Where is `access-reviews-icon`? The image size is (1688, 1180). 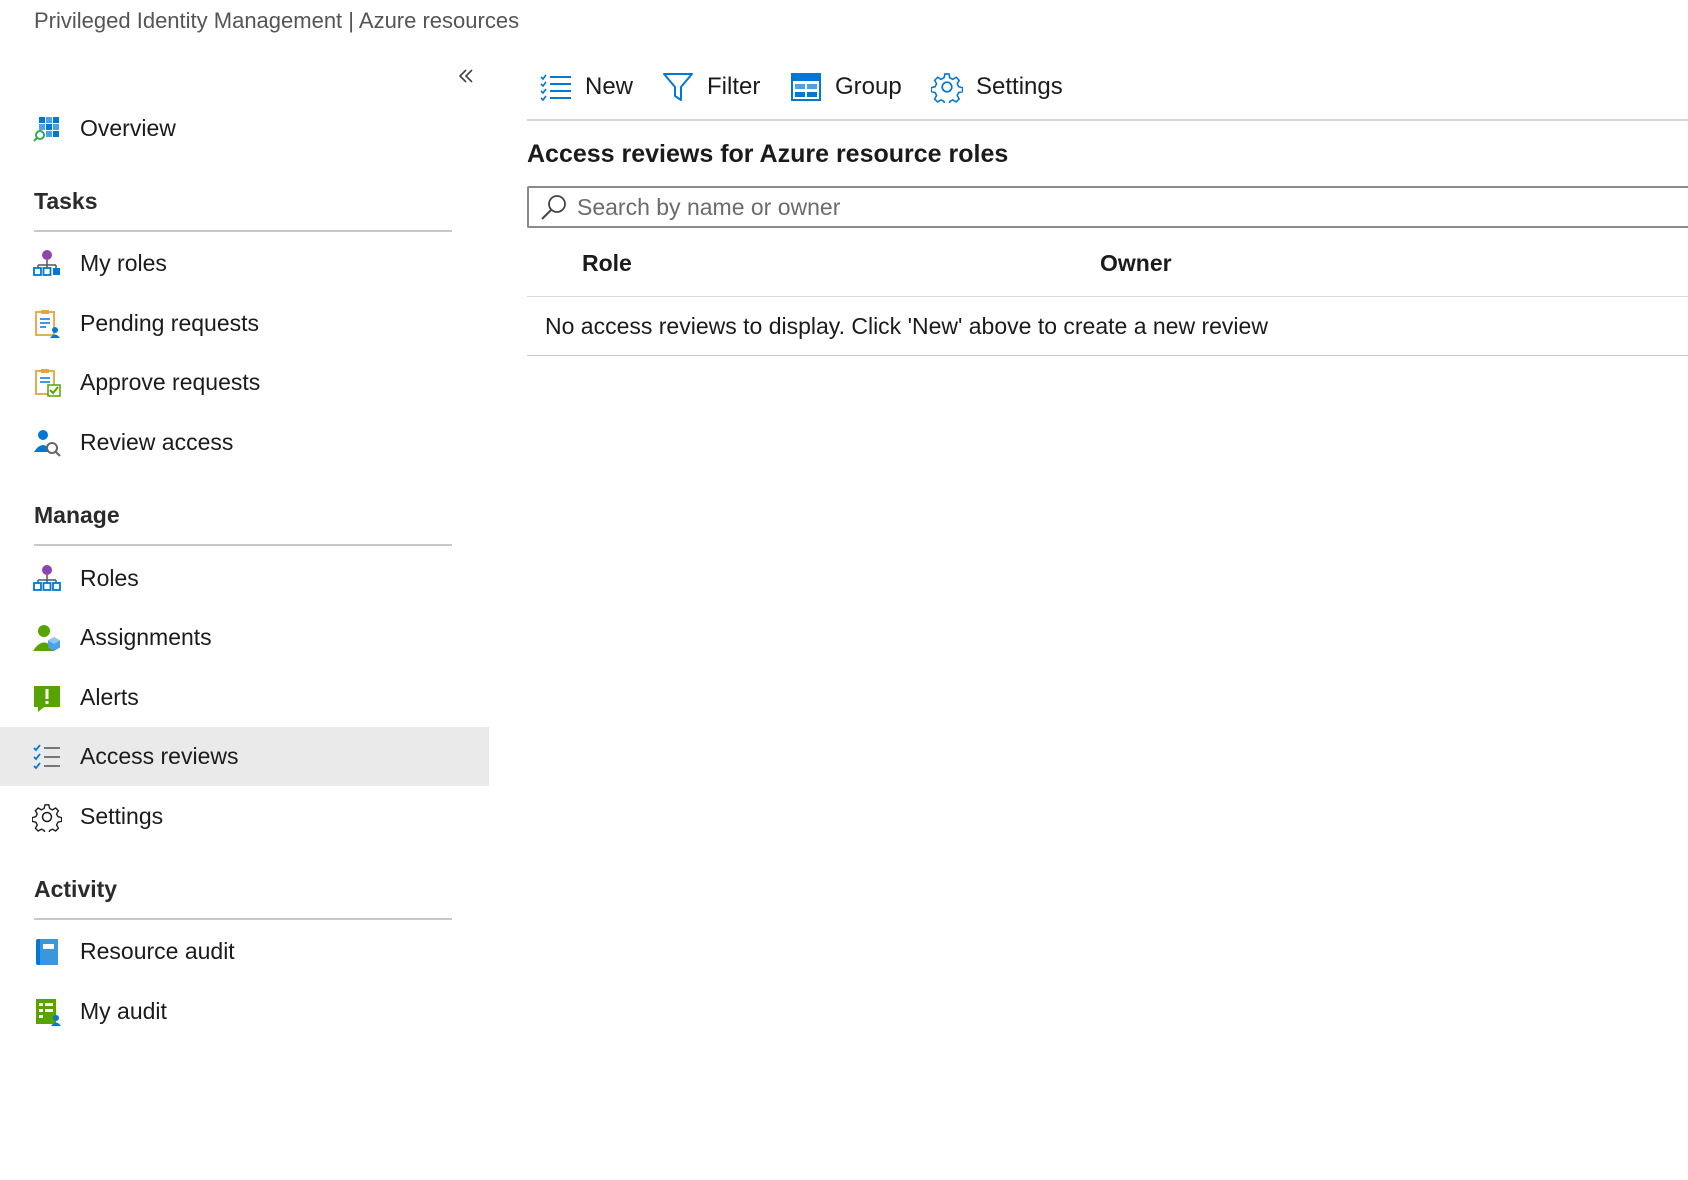 access-reviews-icon is located at coordinates (47, 757).